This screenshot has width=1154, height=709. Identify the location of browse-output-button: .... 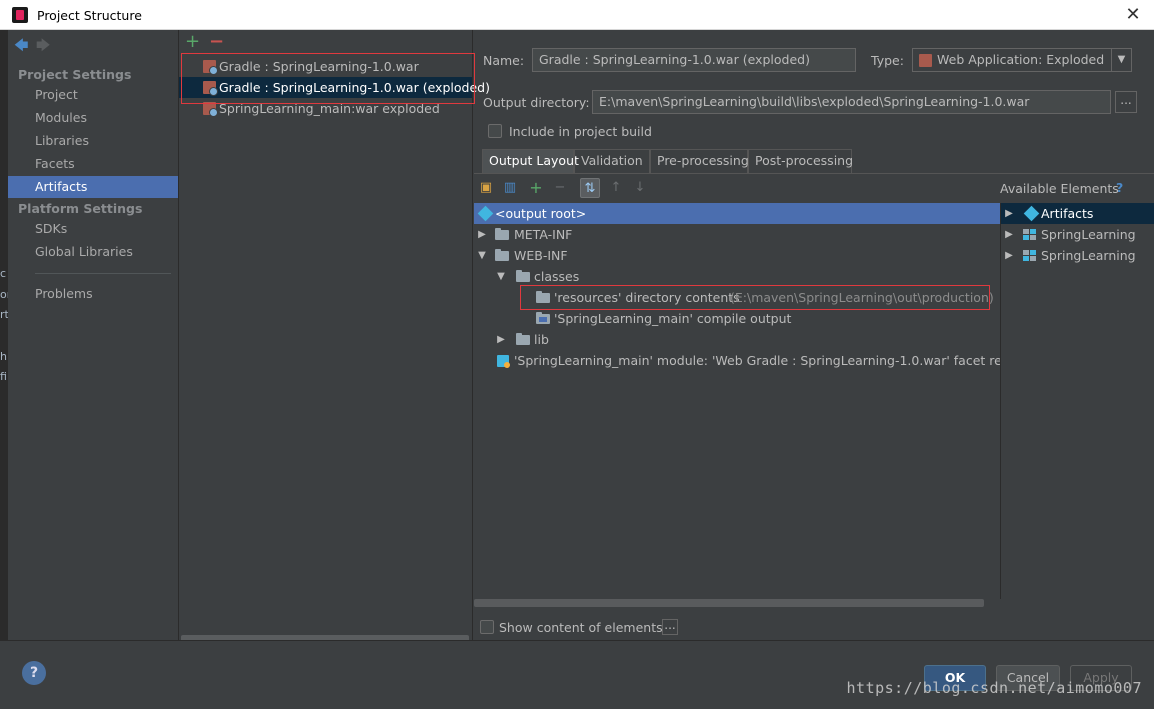
(1126, 102).